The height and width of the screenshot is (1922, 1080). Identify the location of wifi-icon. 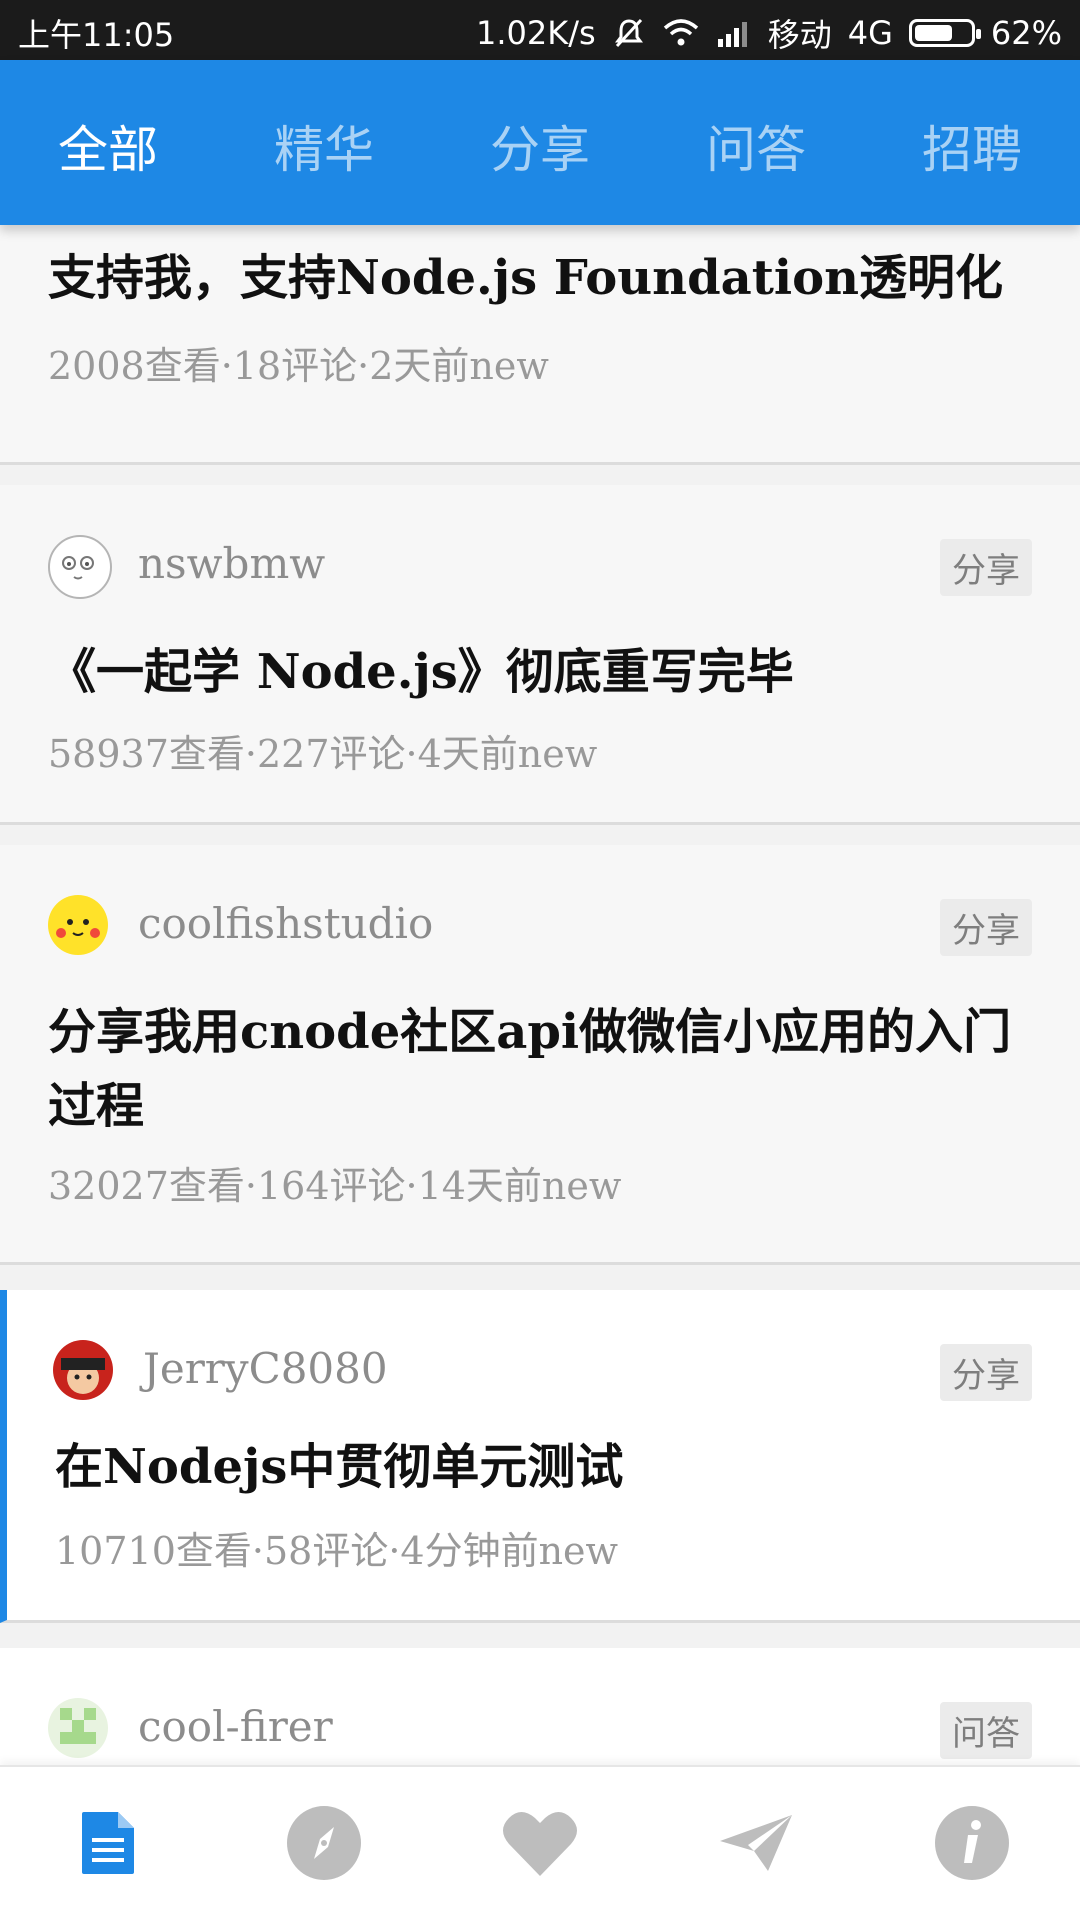
(681, 33).